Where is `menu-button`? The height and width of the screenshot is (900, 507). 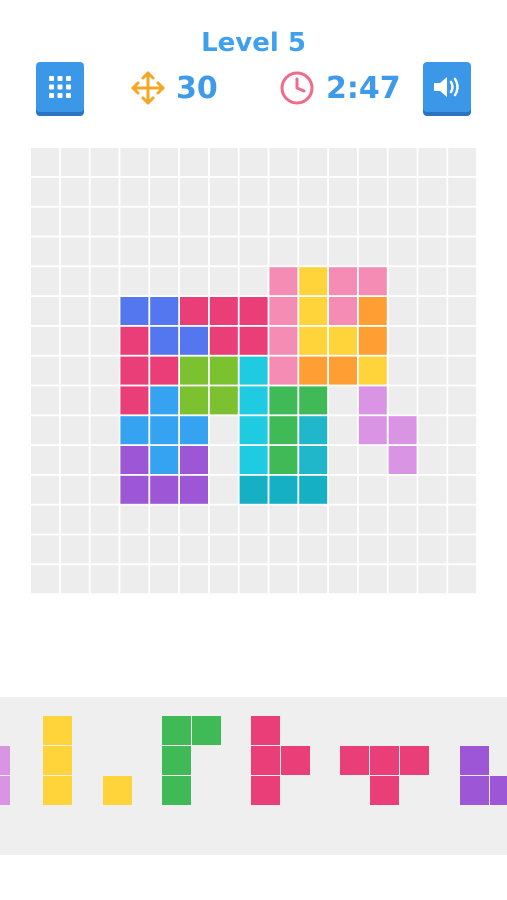
menu-button is located at coordinates (60, 87).